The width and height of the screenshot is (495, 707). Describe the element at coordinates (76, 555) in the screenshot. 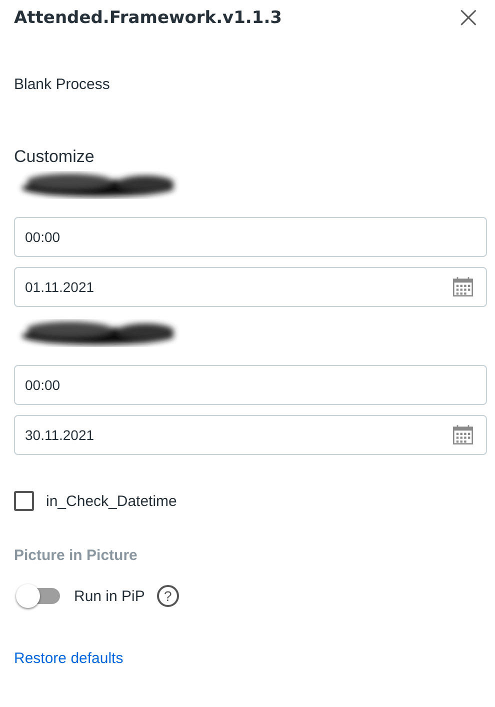

I see `section-heading: Picture in Picture` at that location.